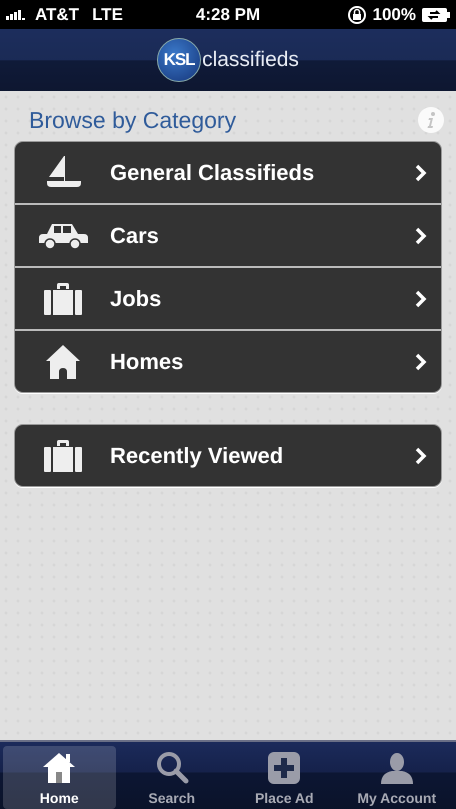  What do you see at coordinates (394, 14) in the screenshot?
I see `battery-percent: 100%` at bounding box center [394, 14].